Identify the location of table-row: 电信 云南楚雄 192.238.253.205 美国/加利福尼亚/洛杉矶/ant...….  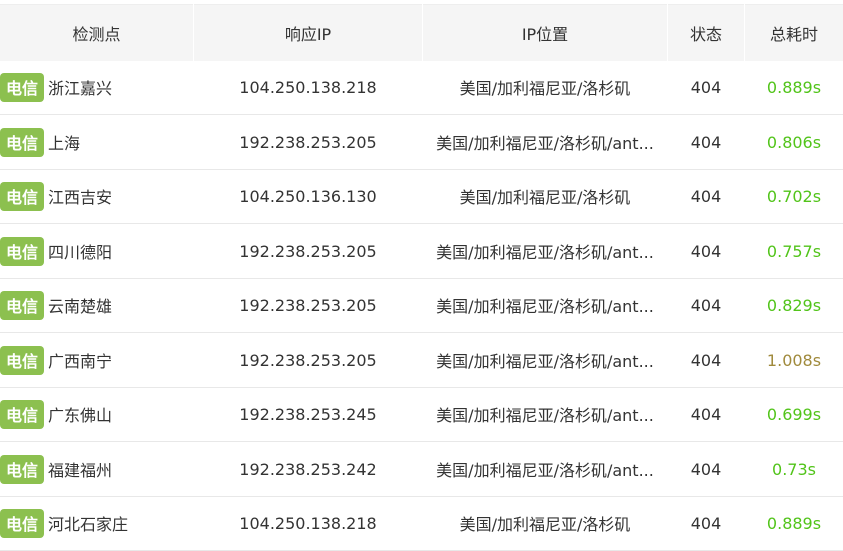
(421, 305).